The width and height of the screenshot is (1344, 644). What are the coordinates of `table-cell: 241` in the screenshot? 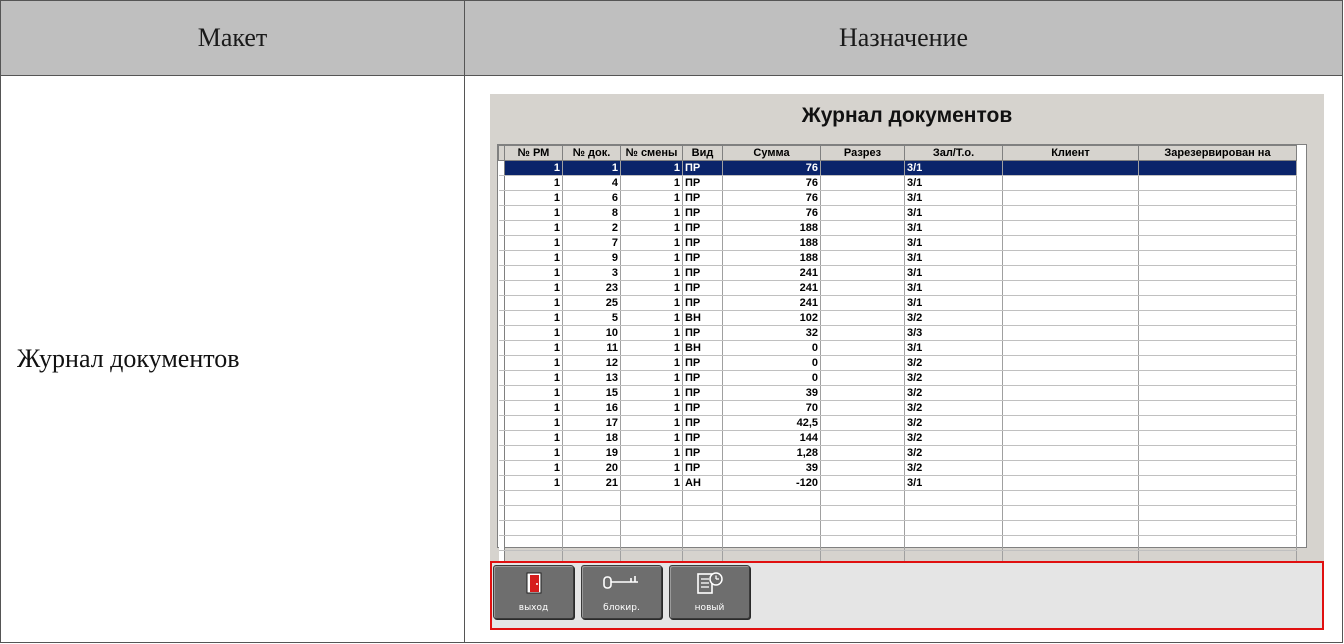 It's located at (771, 273).